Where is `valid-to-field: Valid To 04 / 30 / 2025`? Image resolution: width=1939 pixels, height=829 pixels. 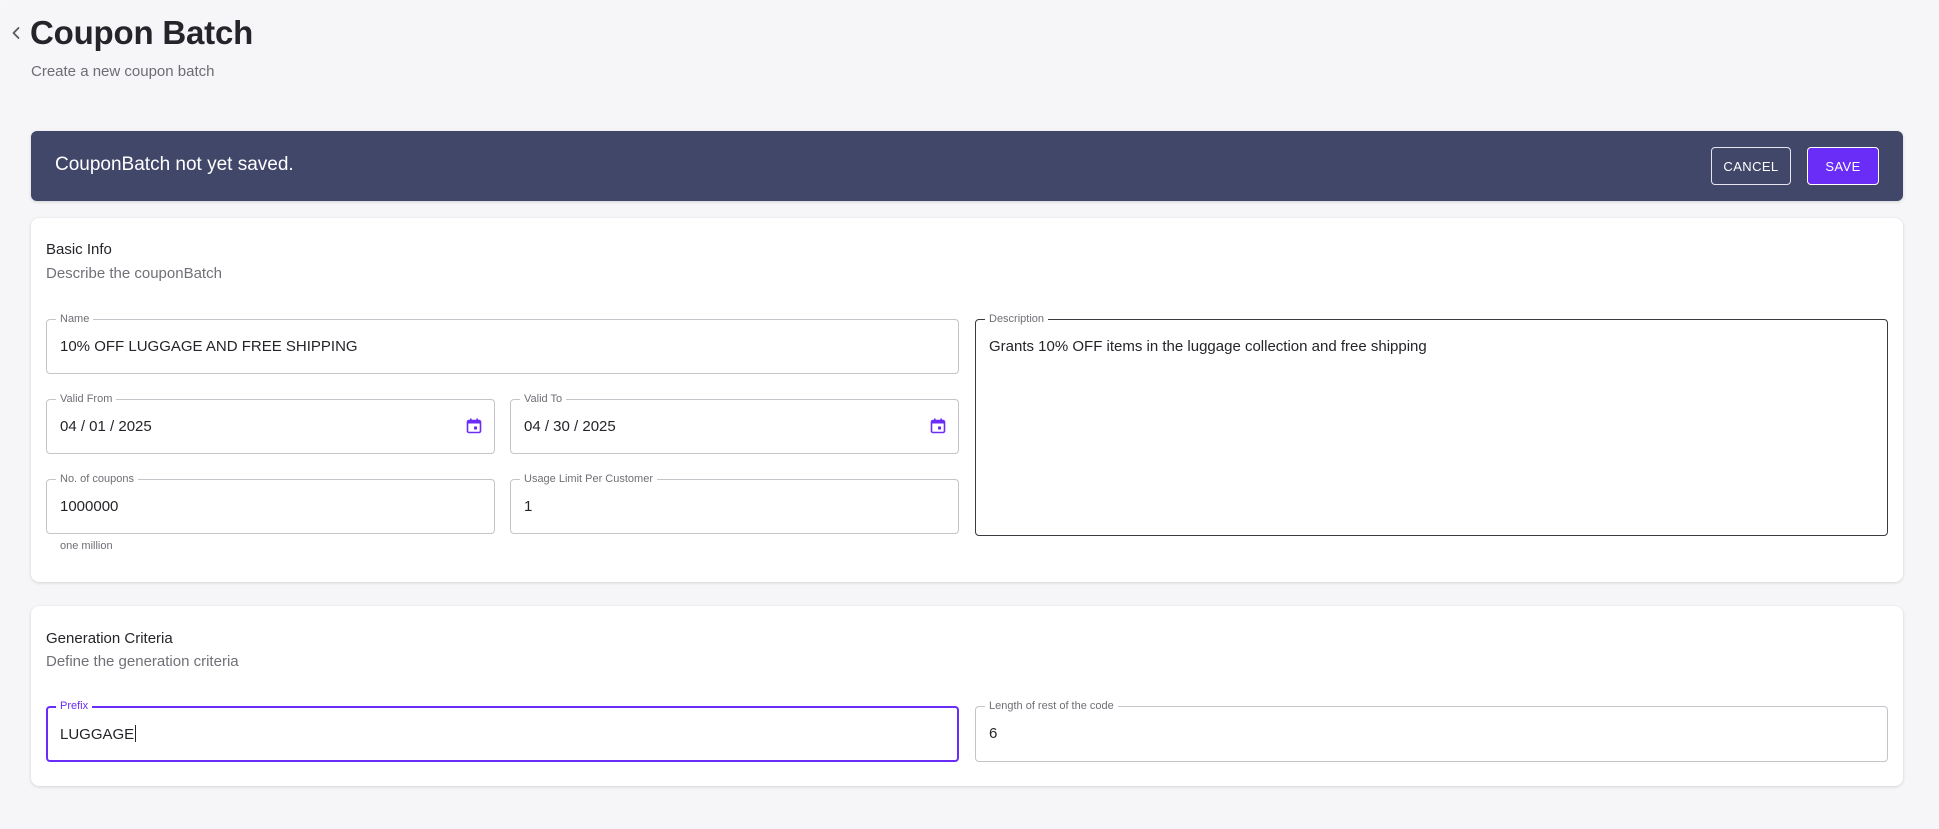 valid-to-field: Valid To 04 / 30 / 2025 is located at coordinates (734, 423).